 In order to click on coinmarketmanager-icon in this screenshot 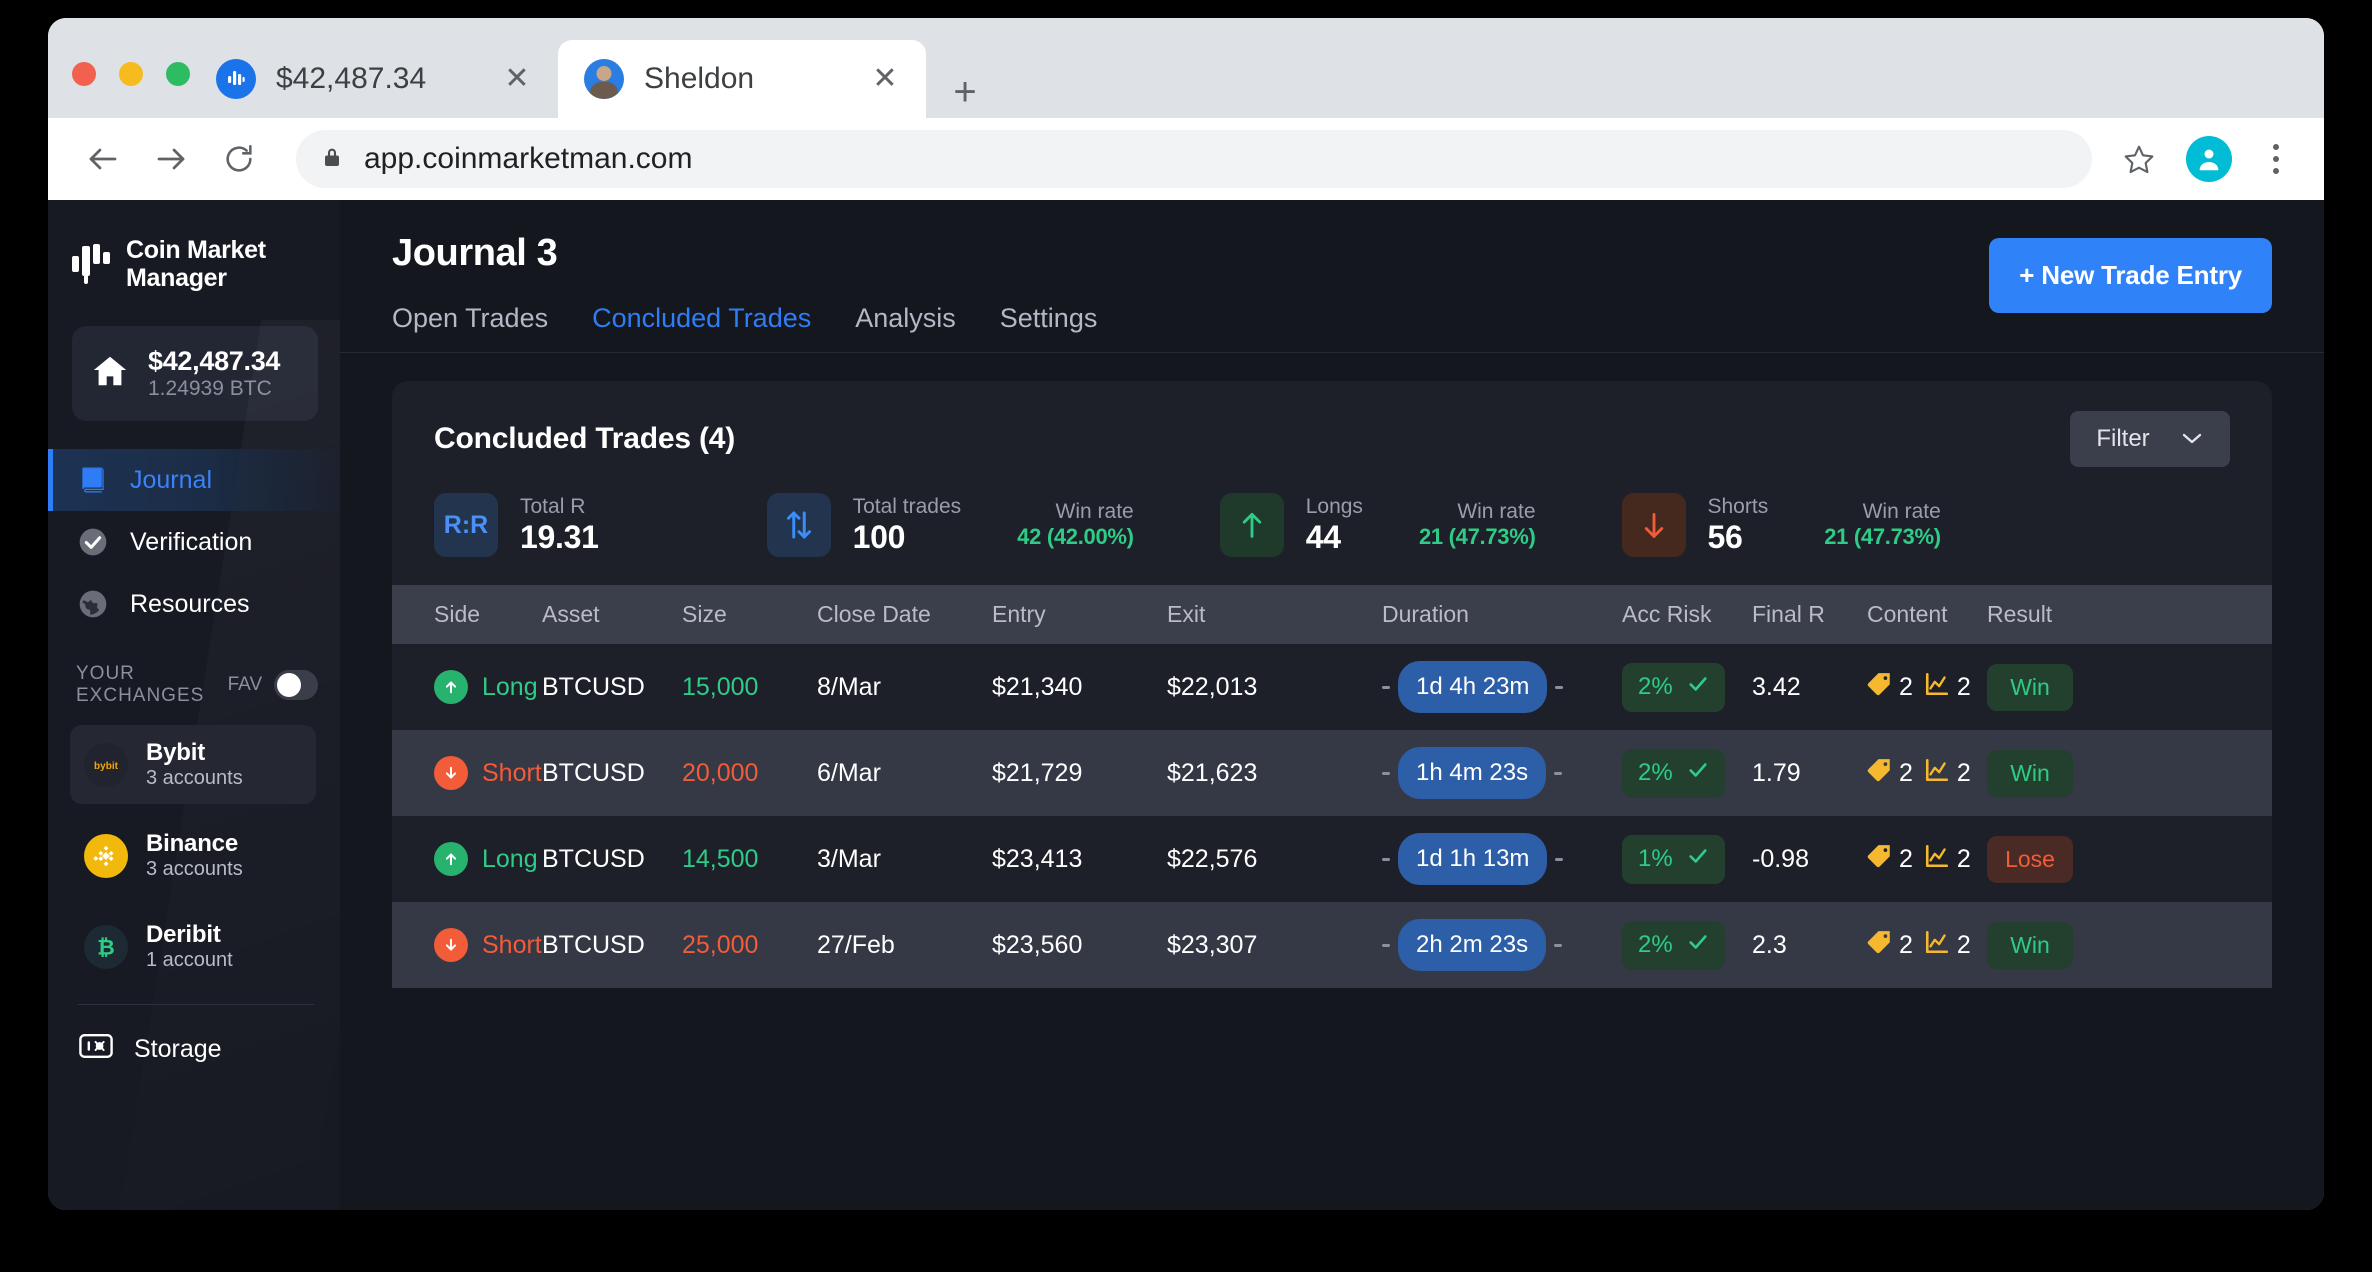, I will do `click(236, 79)`.